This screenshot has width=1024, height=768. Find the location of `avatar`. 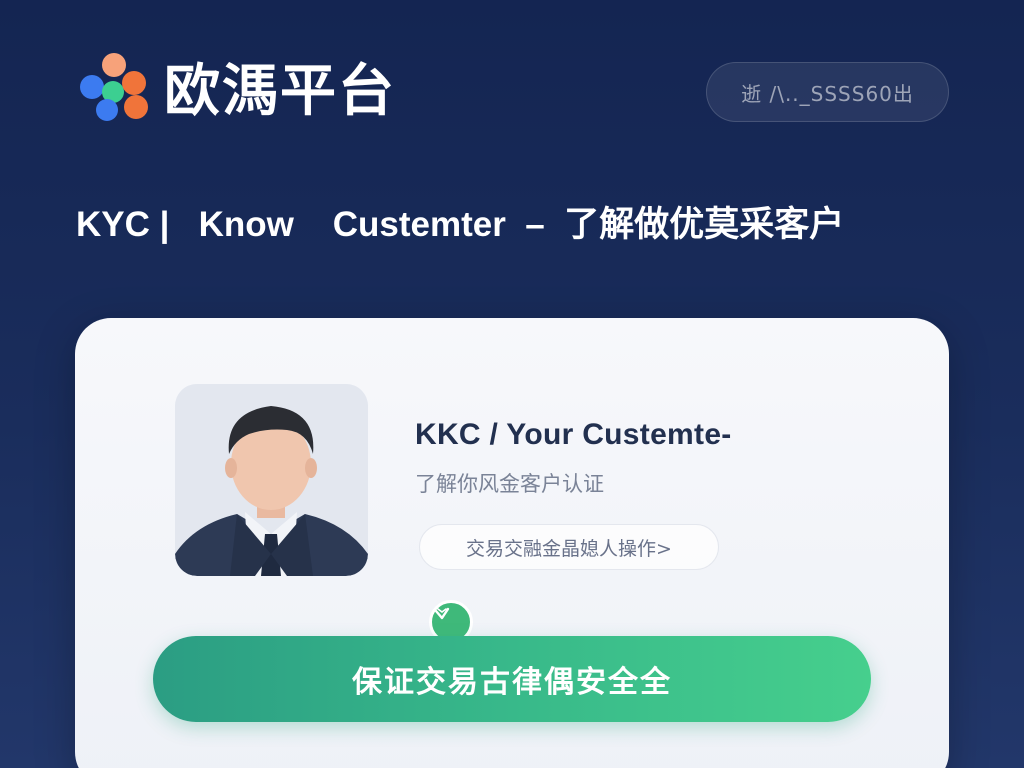

avatar is located at coordinates (324, 514).